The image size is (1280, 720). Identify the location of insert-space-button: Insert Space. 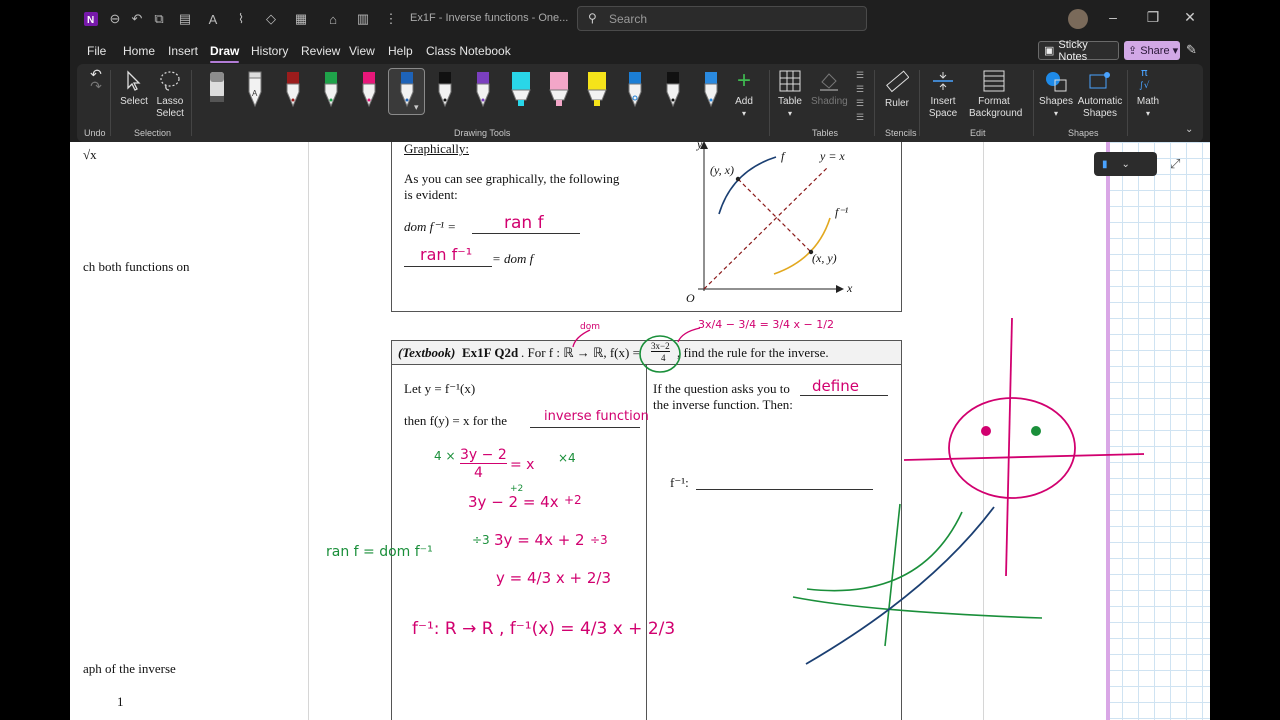
(943, 95).